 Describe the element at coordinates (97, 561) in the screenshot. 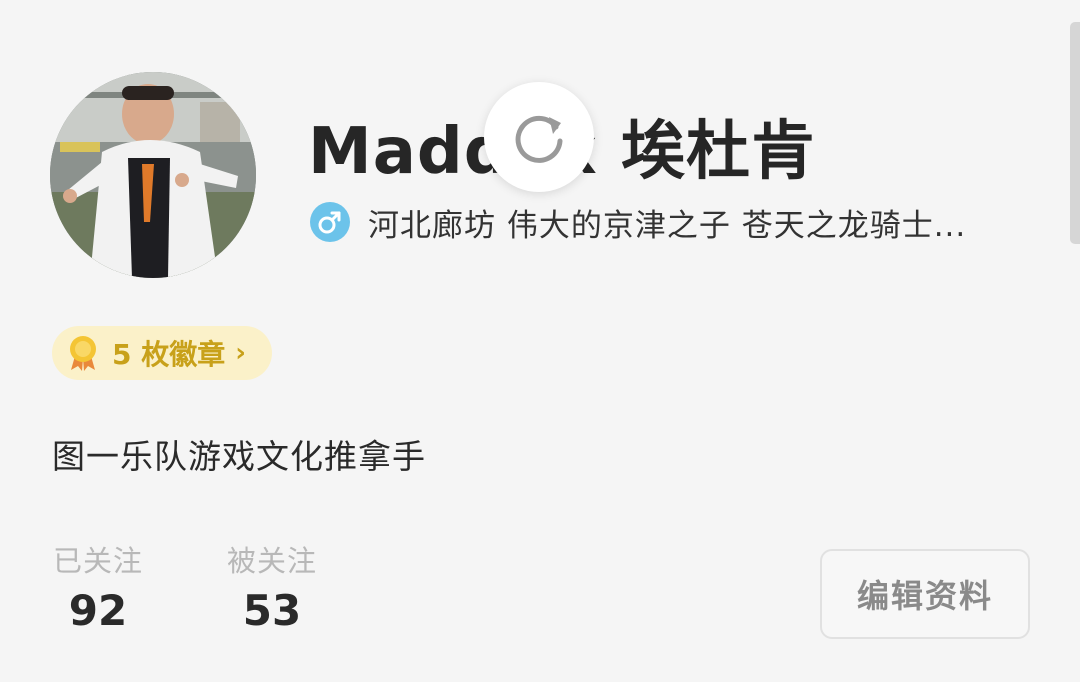

I see `following-label: 已关注` at that location.